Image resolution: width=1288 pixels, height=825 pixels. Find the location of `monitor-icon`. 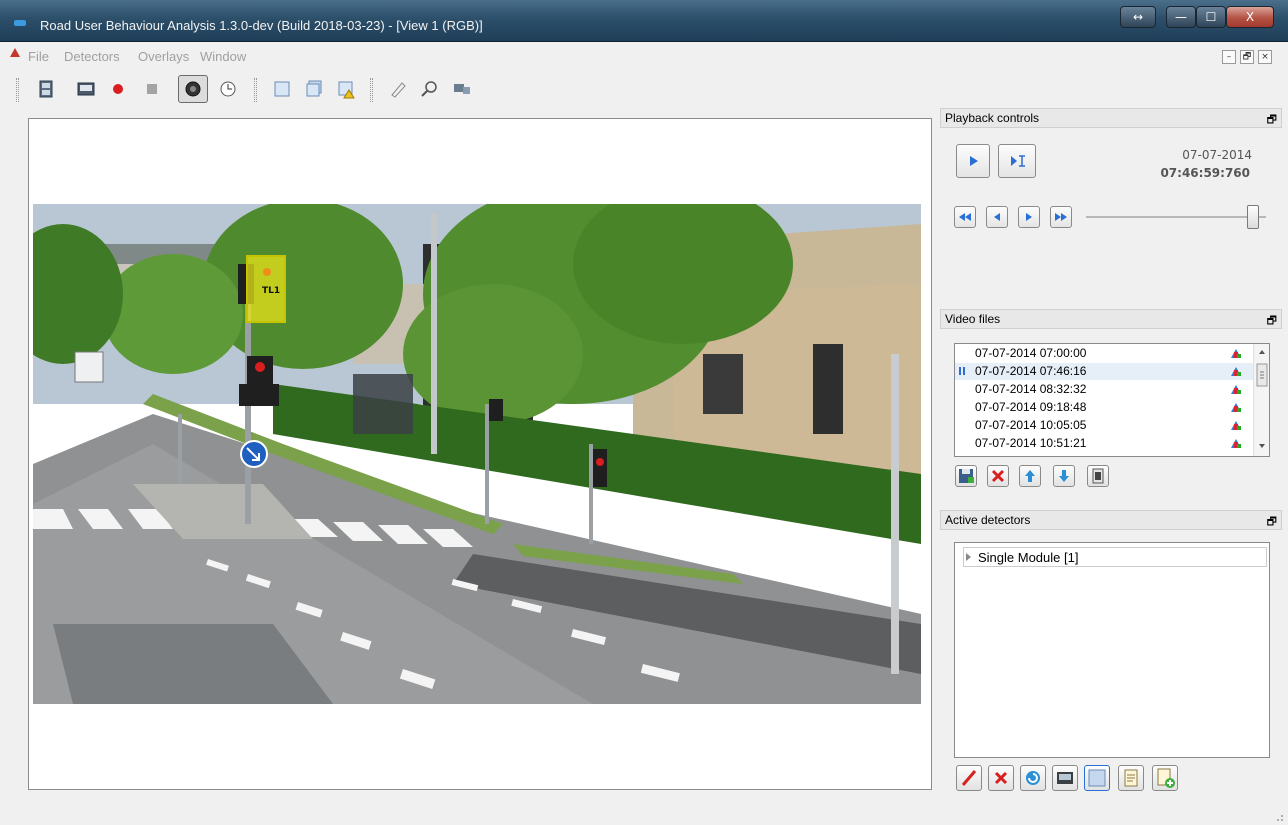

monitor-icon is located at coordinates (462, 89).